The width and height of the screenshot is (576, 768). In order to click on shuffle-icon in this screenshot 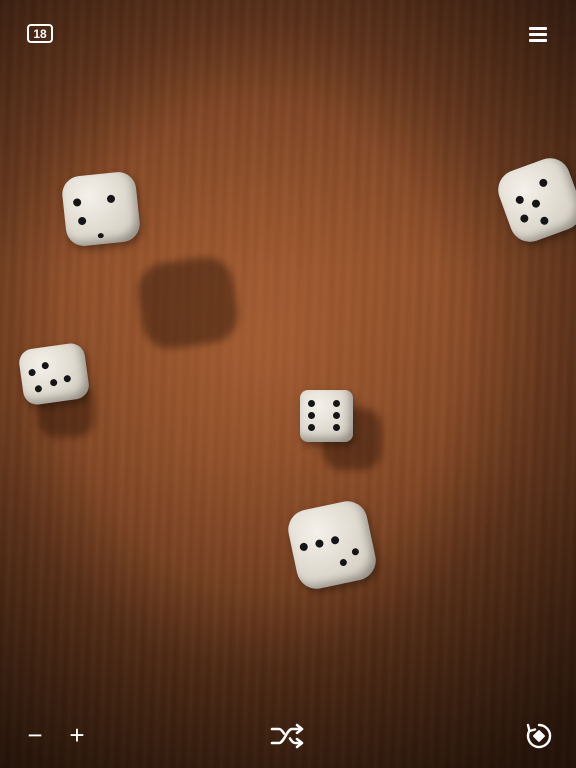, I will do `click(287, 736)`.